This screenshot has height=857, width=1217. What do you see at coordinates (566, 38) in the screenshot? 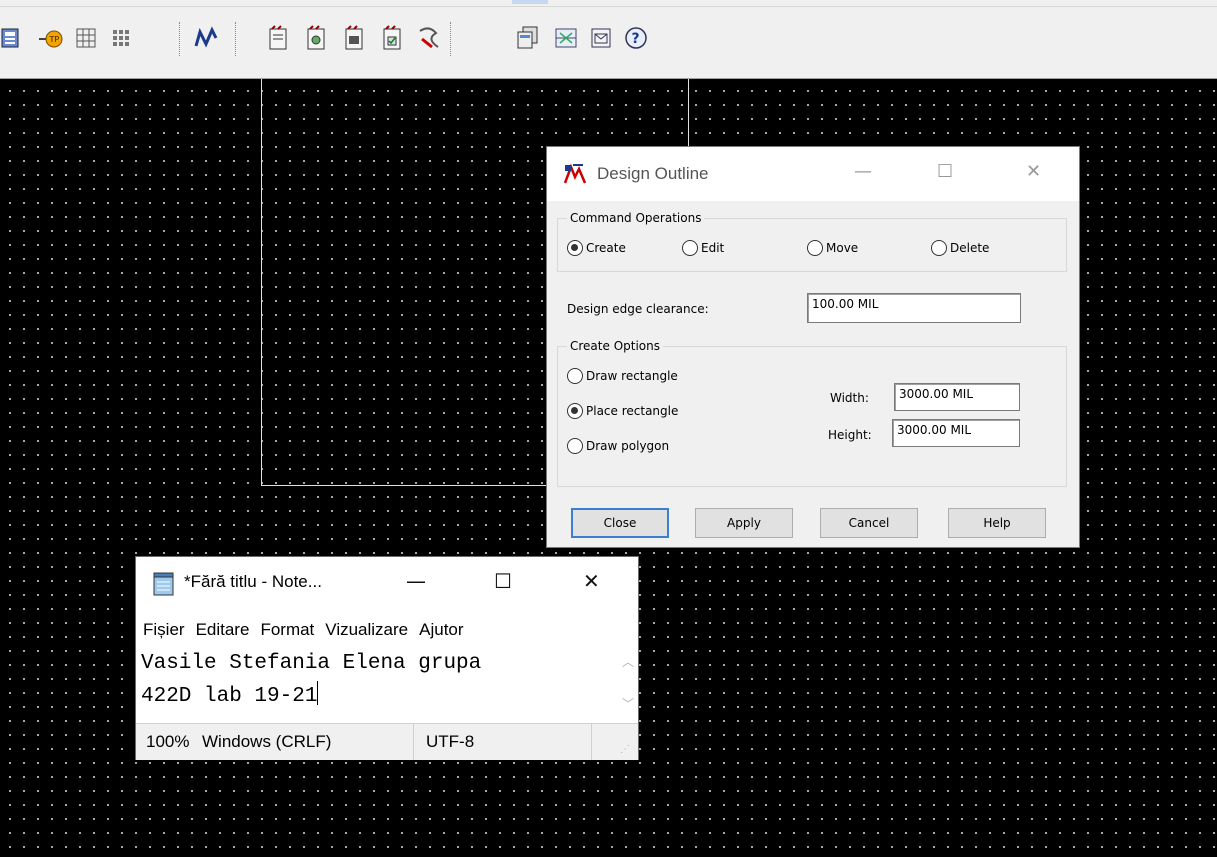
I see `split-icon` at bounding box center [566, 38].